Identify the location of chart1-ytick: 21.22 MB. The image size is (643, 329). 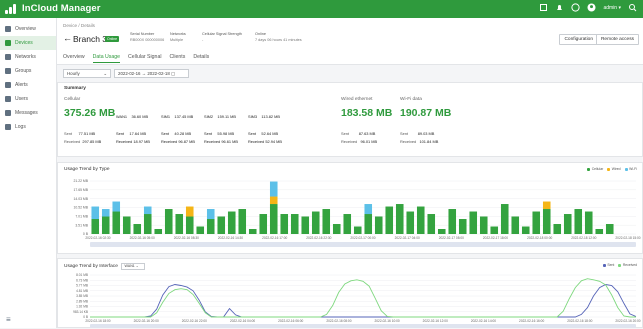
(80, 181).